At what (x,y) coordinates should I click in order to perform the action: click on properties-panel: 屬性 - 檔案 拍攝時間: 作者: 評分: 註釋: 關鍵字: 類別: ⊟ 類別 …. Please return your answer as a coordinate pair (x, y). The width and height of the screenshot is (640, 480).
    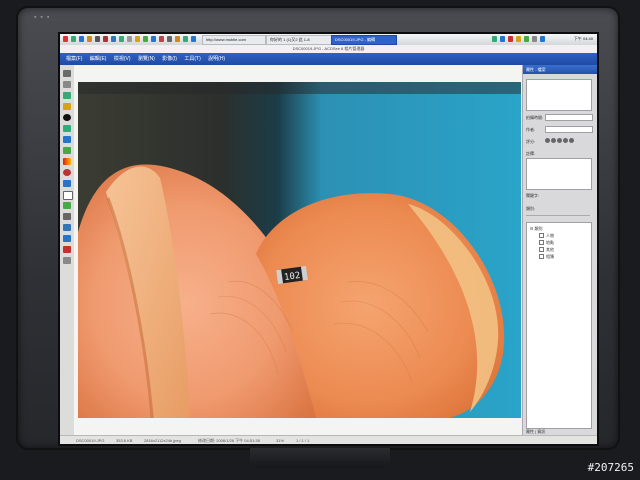
    Looking at the image, I should click on (559, 250).